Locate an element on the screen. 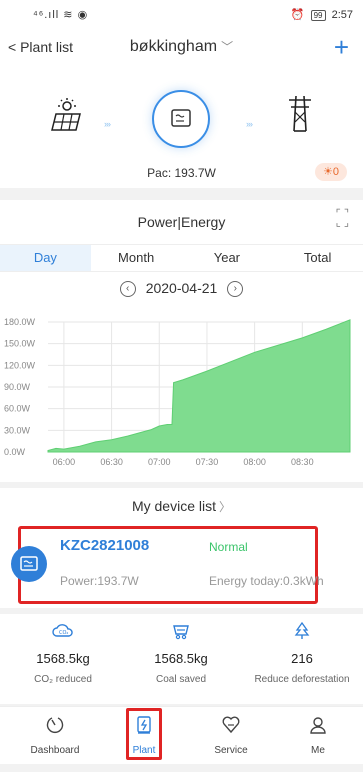  svg-text: CO₂ is located at coordinates (63, 633).